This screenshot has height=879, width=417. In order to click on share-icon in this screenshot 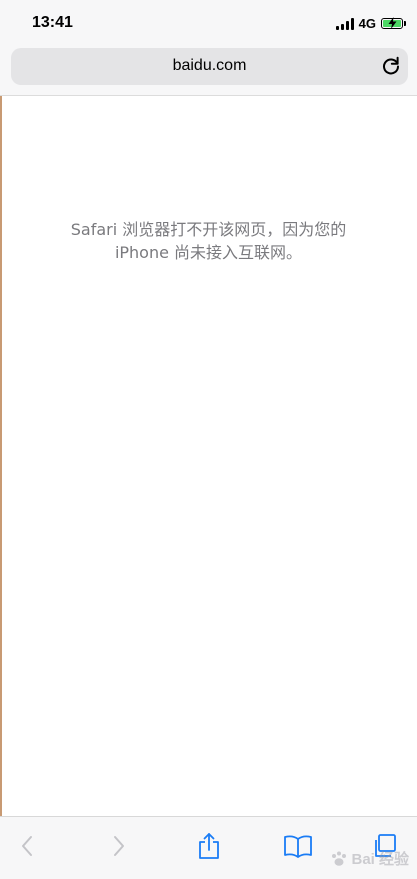, I will do `click(209, 846)`.